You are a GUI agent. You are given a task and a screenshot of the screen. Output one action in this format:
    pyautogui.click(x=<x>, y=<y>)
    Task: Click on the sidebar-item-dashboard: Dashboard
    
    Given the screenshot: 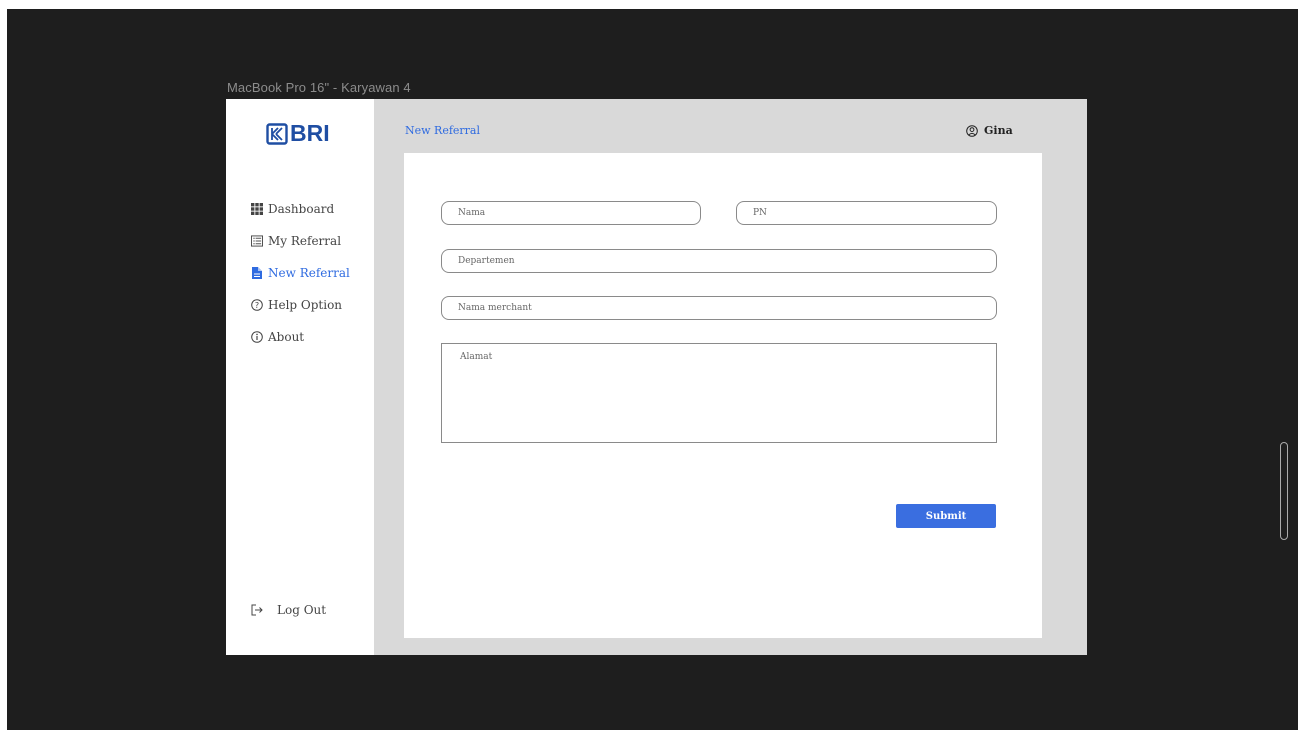 What is the action you would take?
    pyautogui.click(x=300, y=209)
    